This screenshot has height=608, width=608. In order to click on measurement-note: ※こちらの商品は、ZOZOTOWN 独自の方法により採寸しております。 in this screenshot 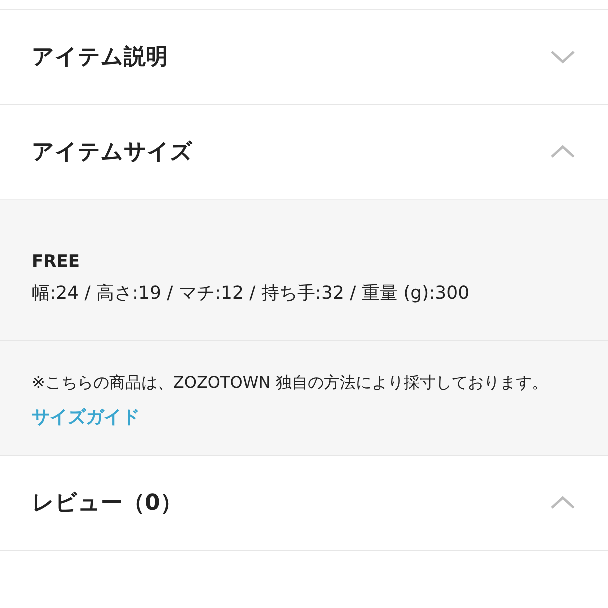, I will do `click(290, 383)`.